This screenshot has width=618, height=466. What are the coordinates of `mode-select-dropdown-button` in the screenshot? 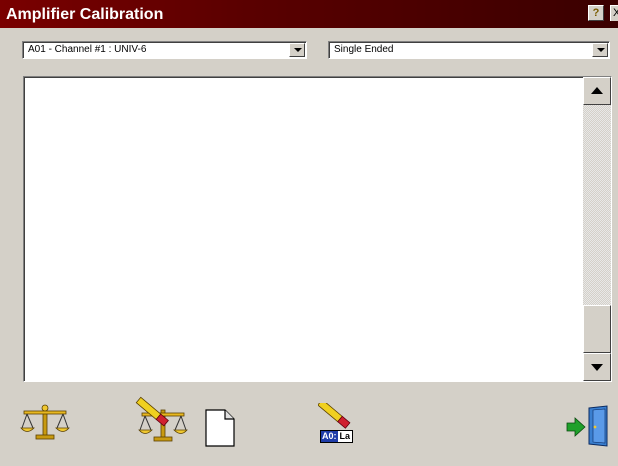 It's located at (600, 50).